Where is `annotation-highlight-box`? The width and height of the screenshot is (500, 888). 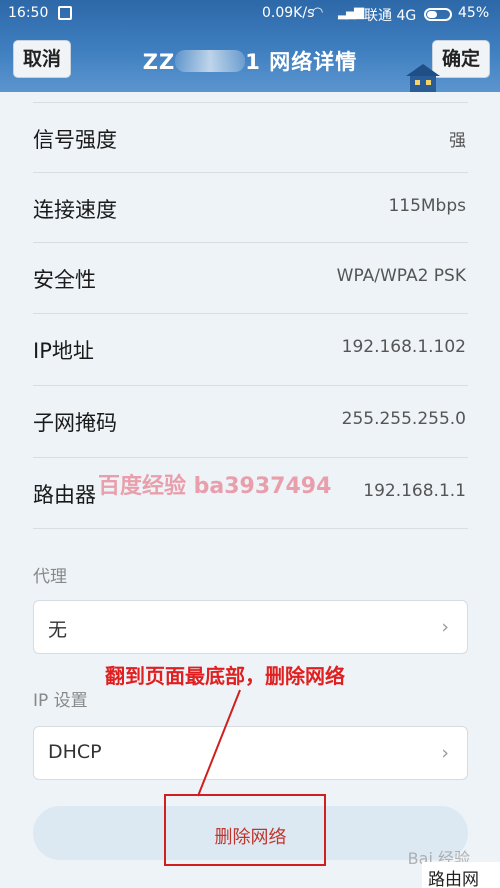 annotation-highlight-box is located at coordinates (245, 830).